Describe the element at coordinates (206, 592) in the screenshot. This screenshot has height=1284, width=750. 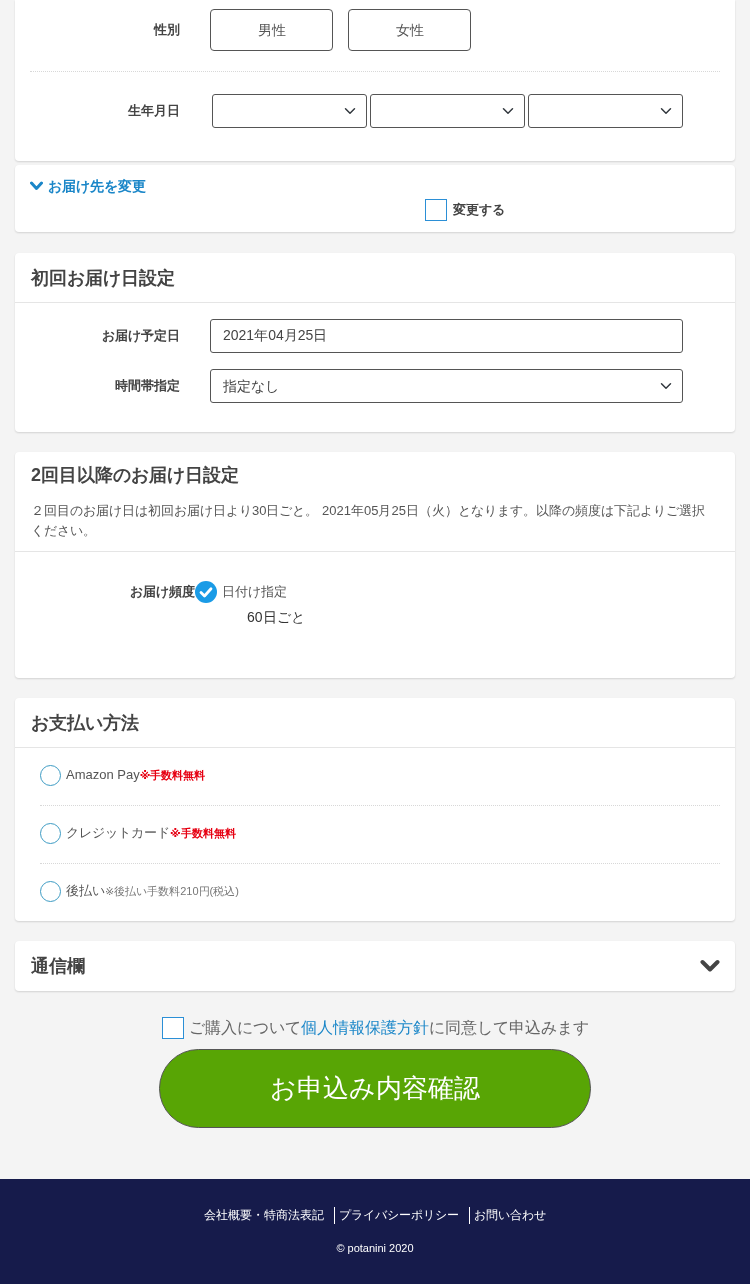
I see `check-circle-icon` at that location.